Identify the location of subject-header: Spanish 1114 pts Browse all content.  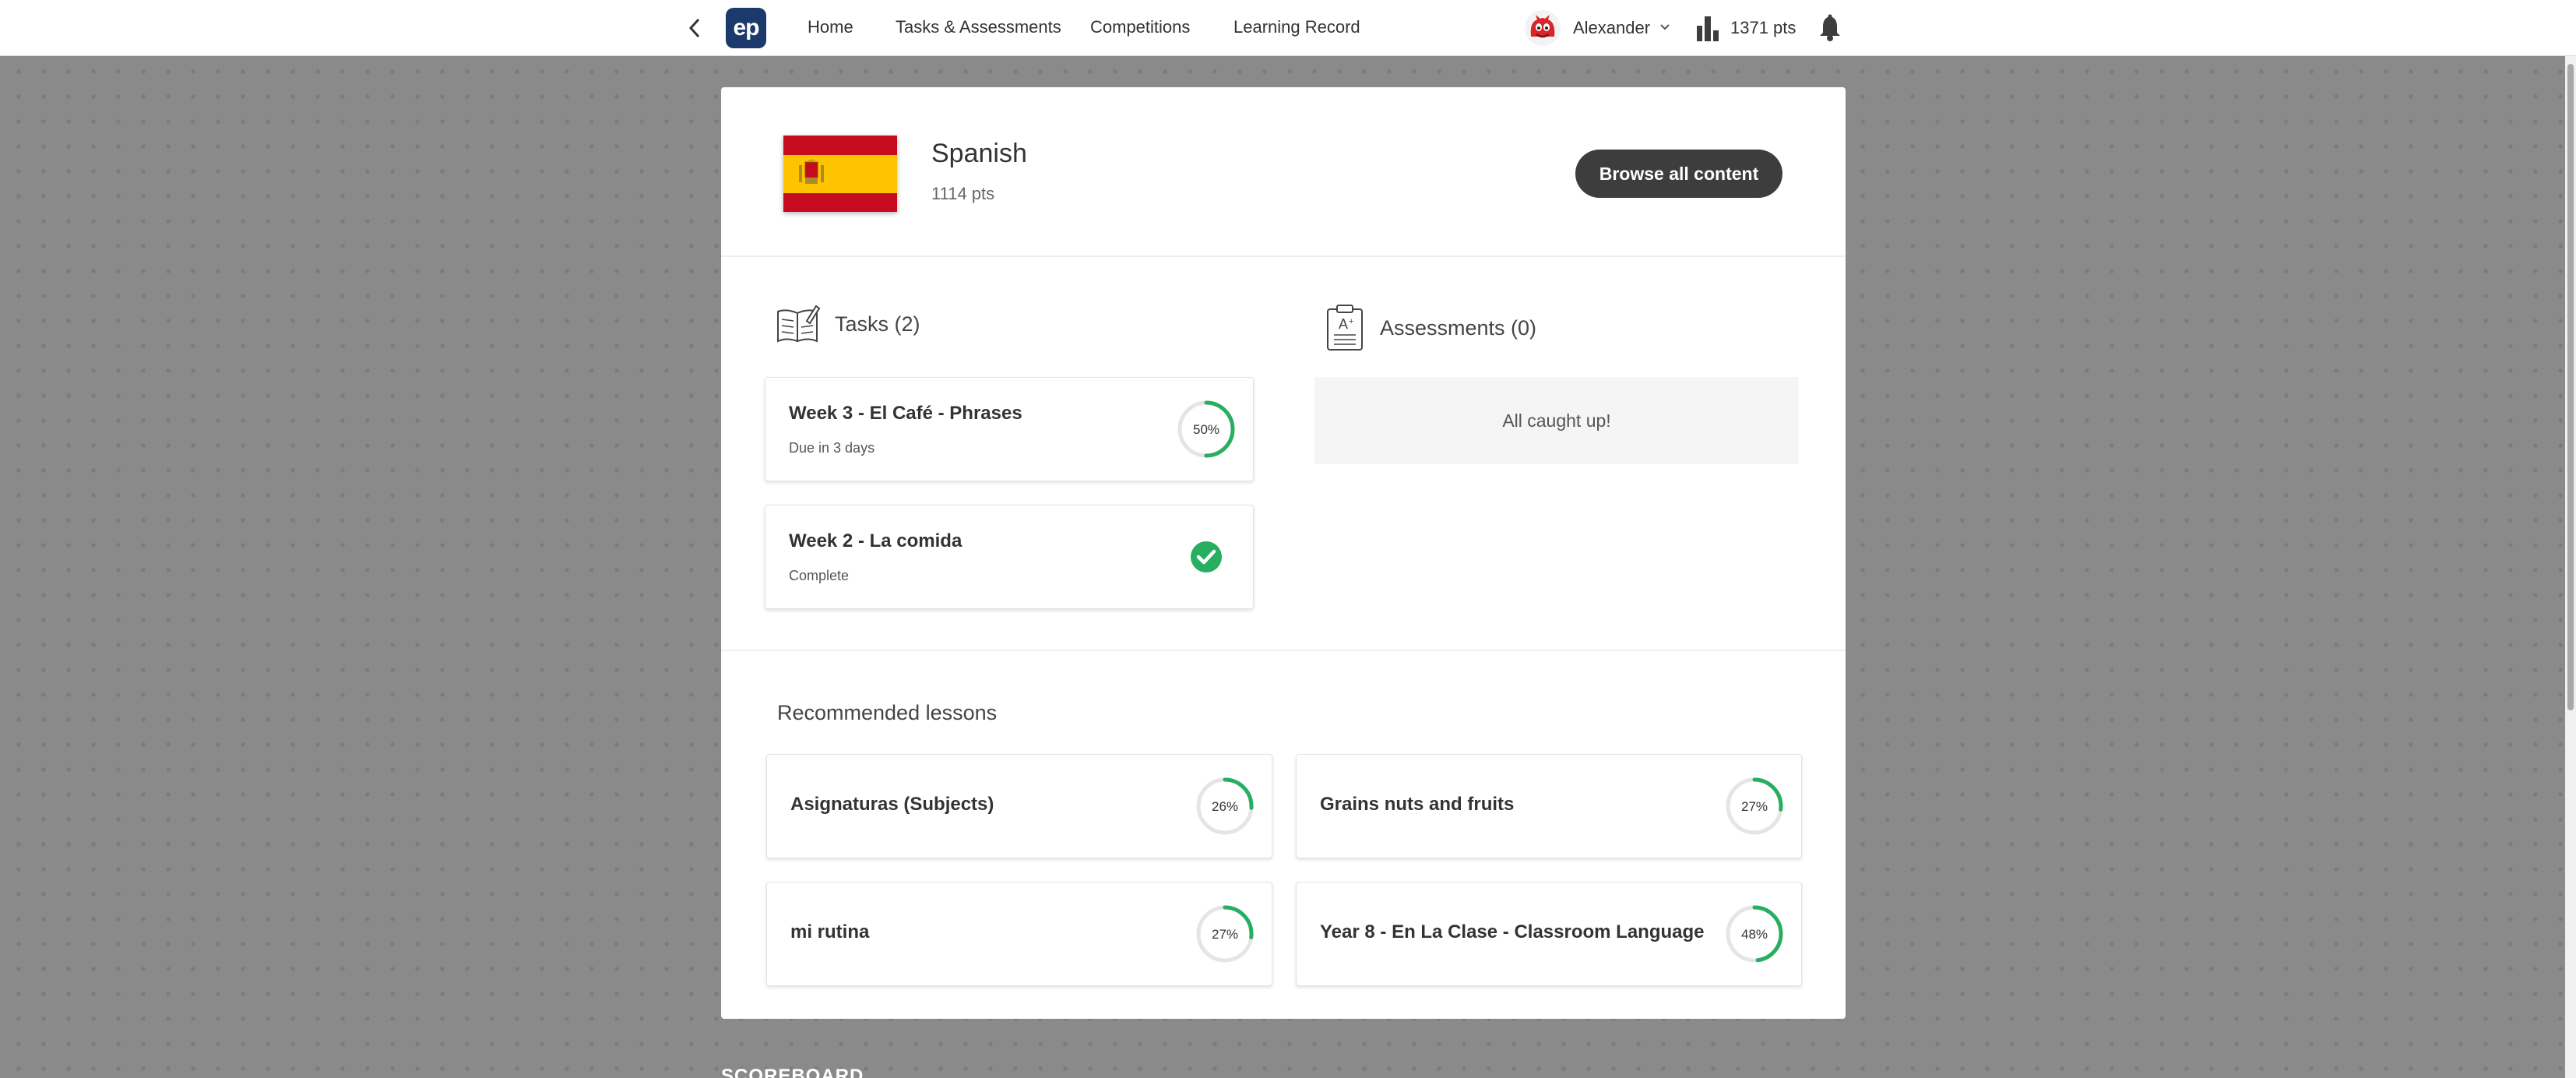
(1283, 172).